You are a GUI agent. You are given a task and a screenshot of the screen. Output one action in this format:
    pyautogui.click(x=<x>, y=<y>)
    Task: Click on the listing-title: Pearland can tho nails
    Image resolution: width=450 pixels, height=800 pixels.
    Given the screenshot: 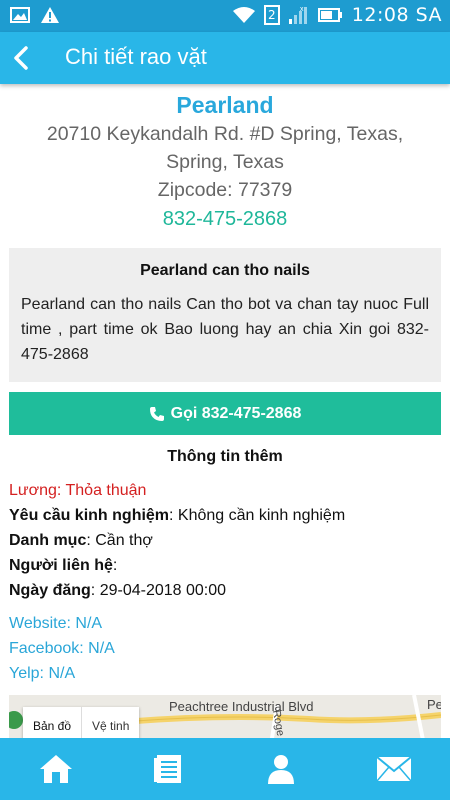 What is the action you would take?
    pyautogui.click(x=225, y=270)
    